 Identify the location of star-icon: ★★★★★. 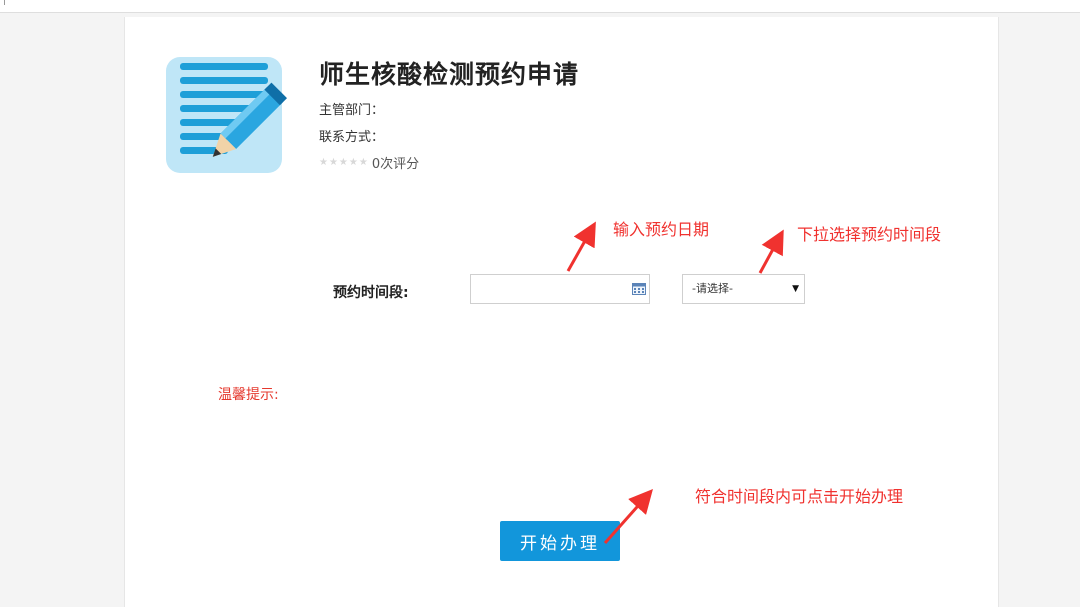
(344, 162).